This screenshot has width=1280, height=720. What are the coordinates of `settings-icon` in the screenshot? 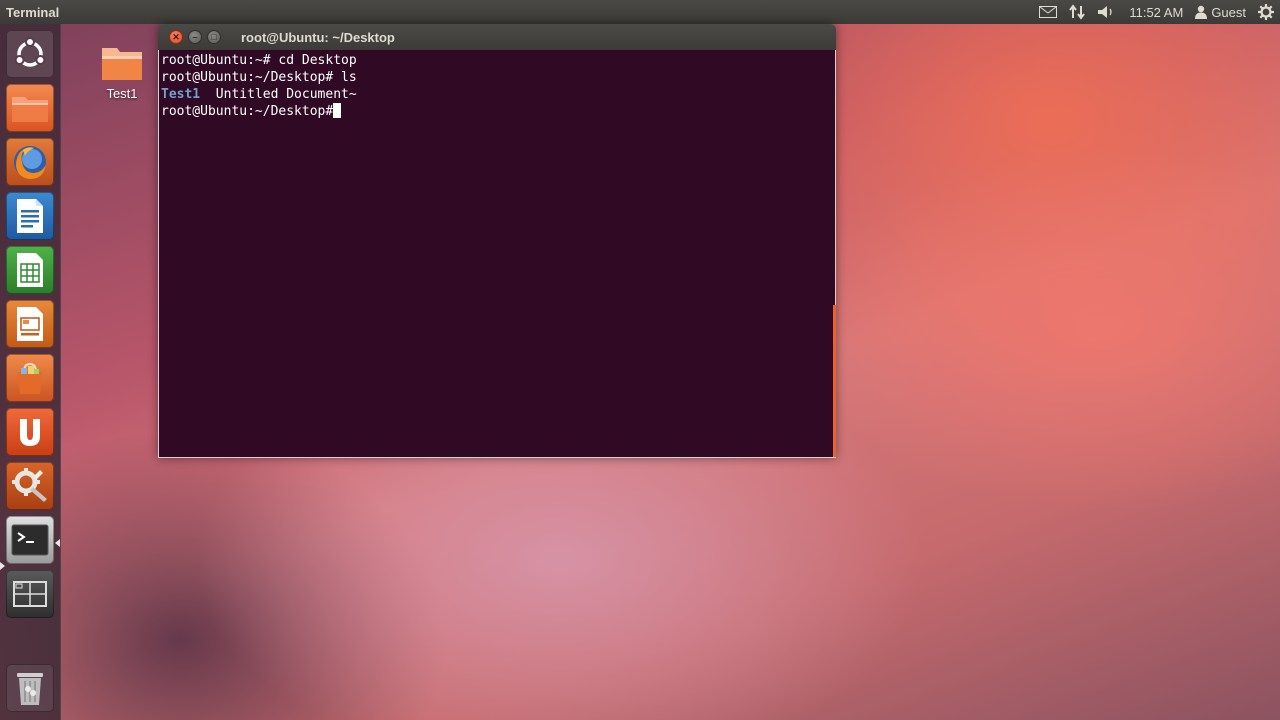 It's located at (30, 486).